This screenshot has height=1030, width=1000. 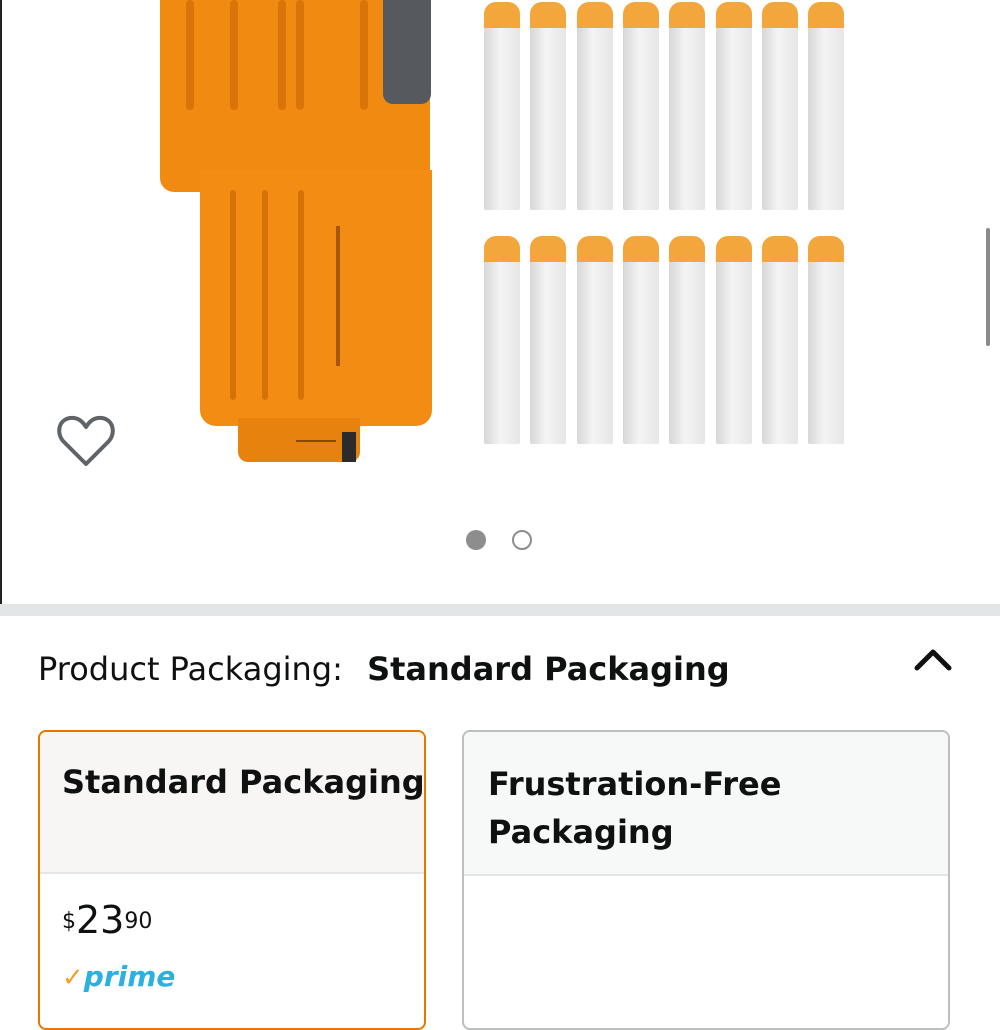 I want to click on option-card-header: Standard Packaging, so click(x=232, y=803).